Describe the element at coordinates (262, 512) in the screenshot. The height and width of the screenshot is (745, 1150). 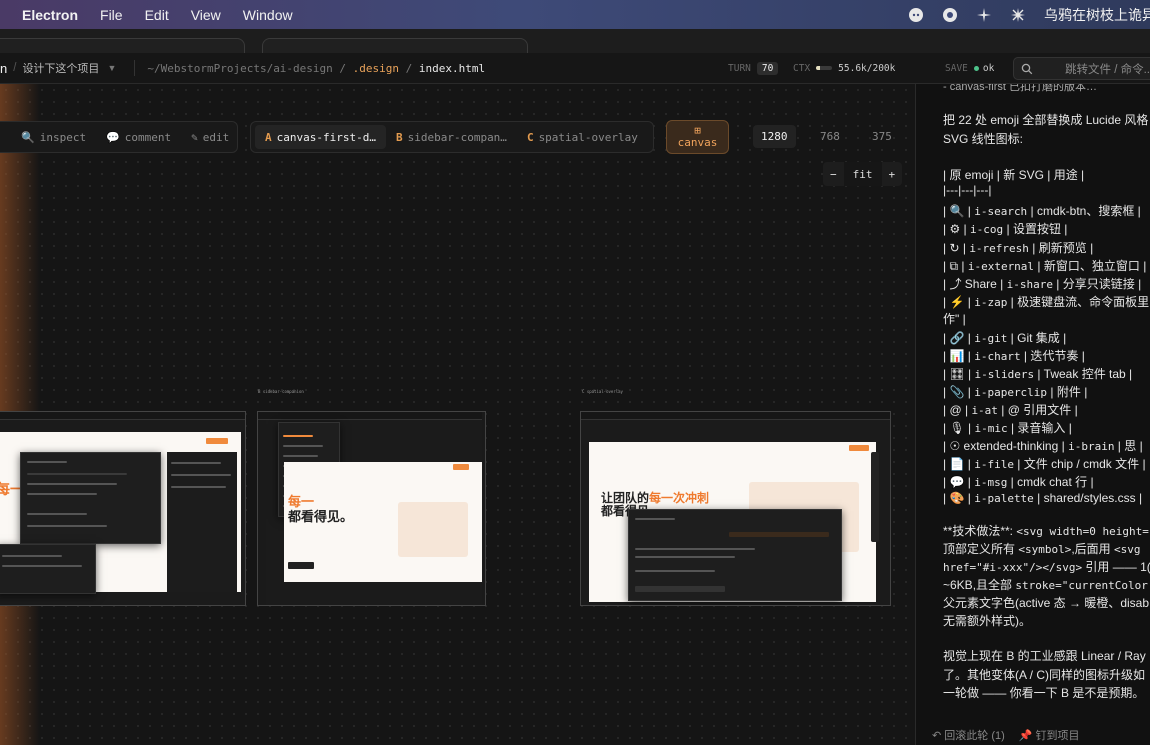
I see `frame-sidebar` at that location.